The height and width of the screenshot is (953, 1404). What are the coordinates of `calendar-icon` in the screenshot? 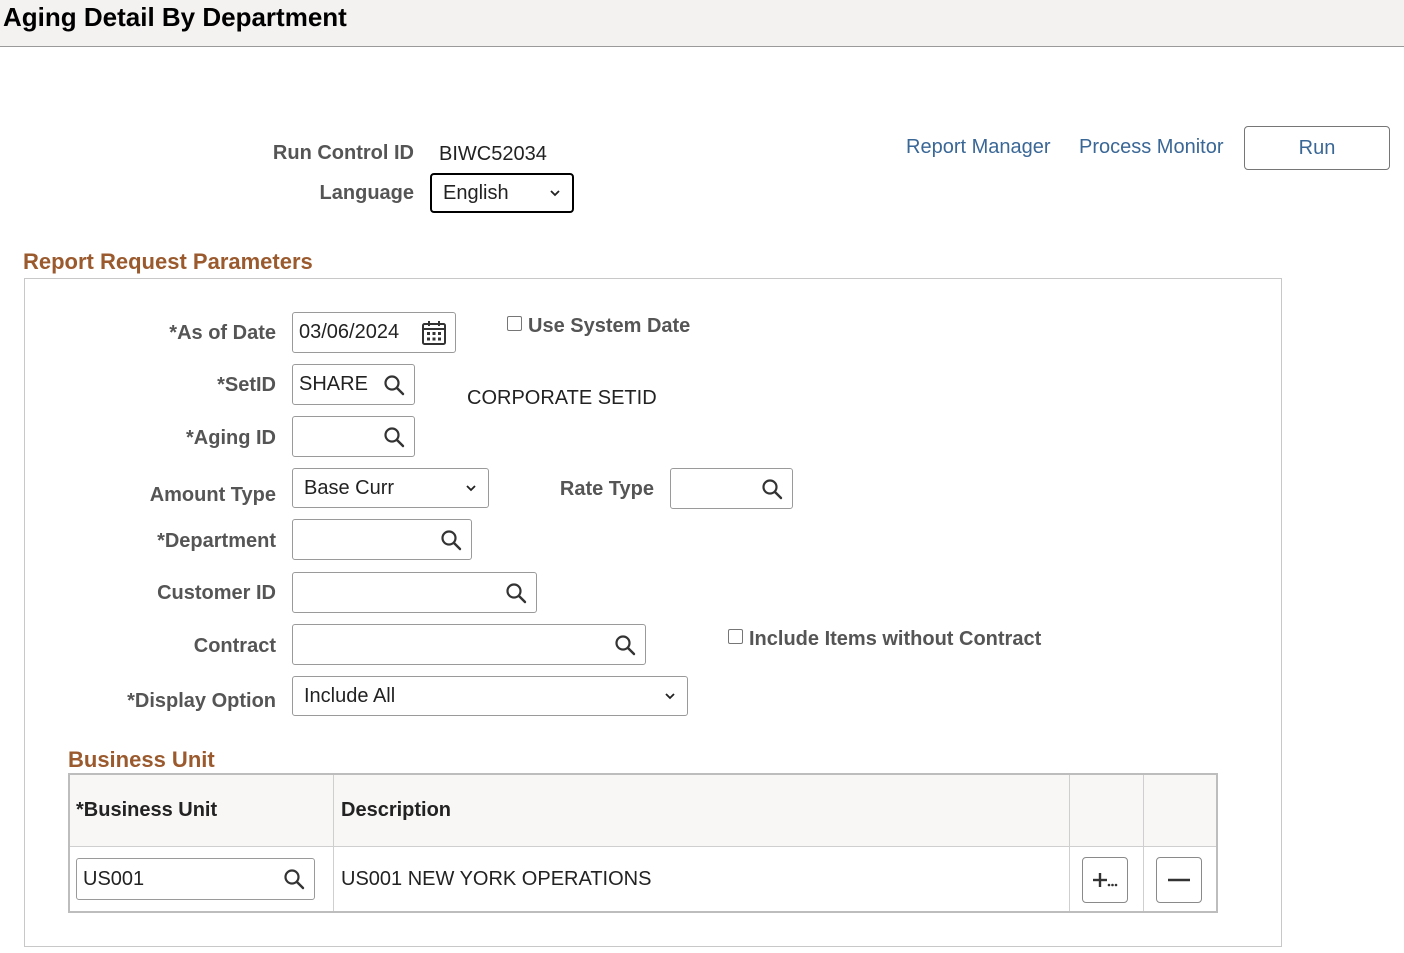 It's located at (434, 333).